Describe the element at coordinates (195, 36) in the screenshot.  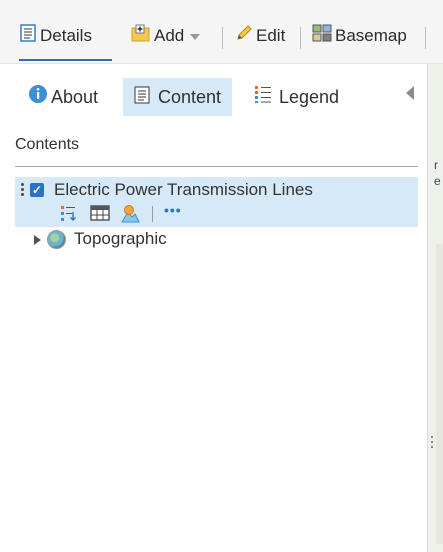
I see `chevron-down-icon` at that location.